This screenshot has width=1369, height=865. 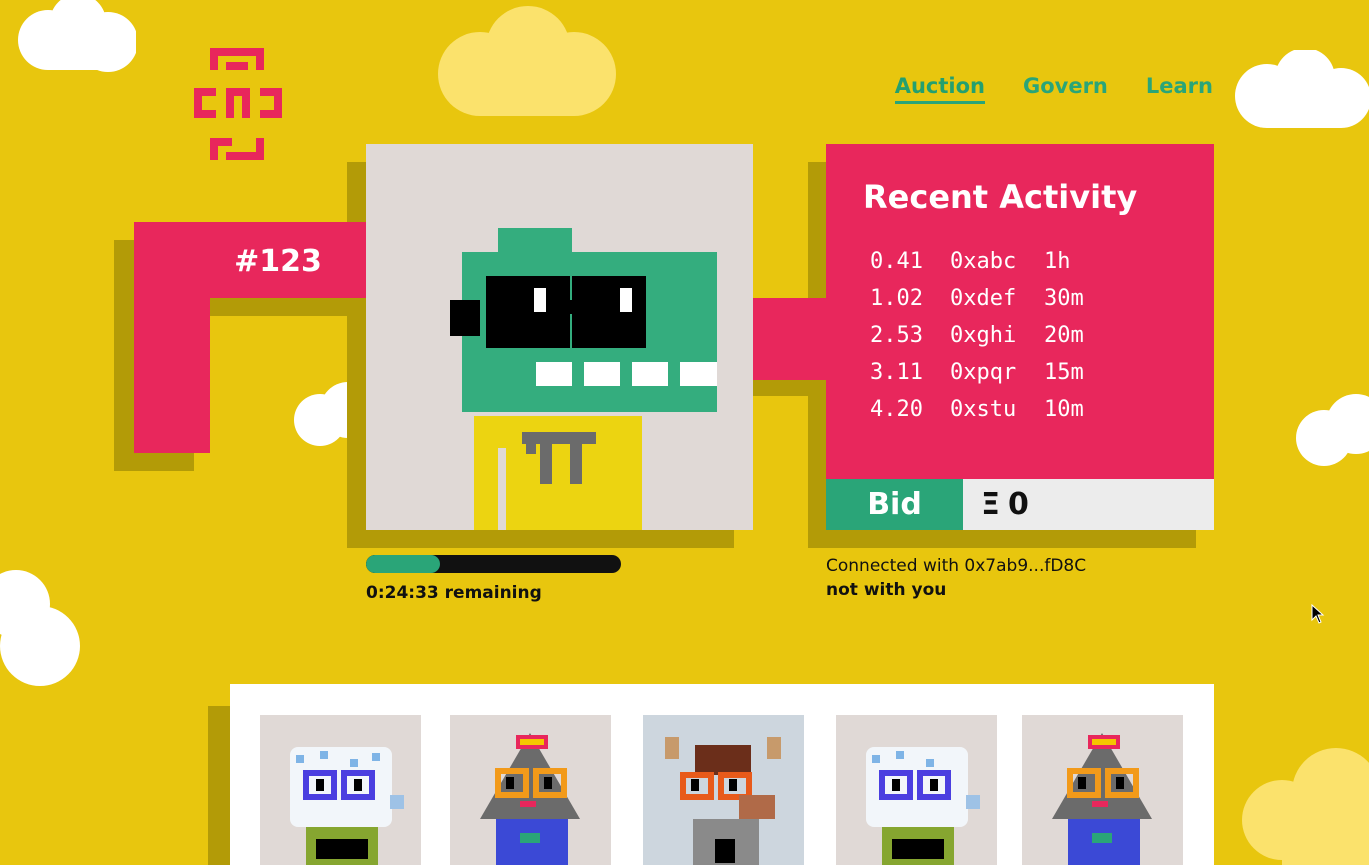 I want to click on bid-time: 1h, so click(x=1057, y=261).